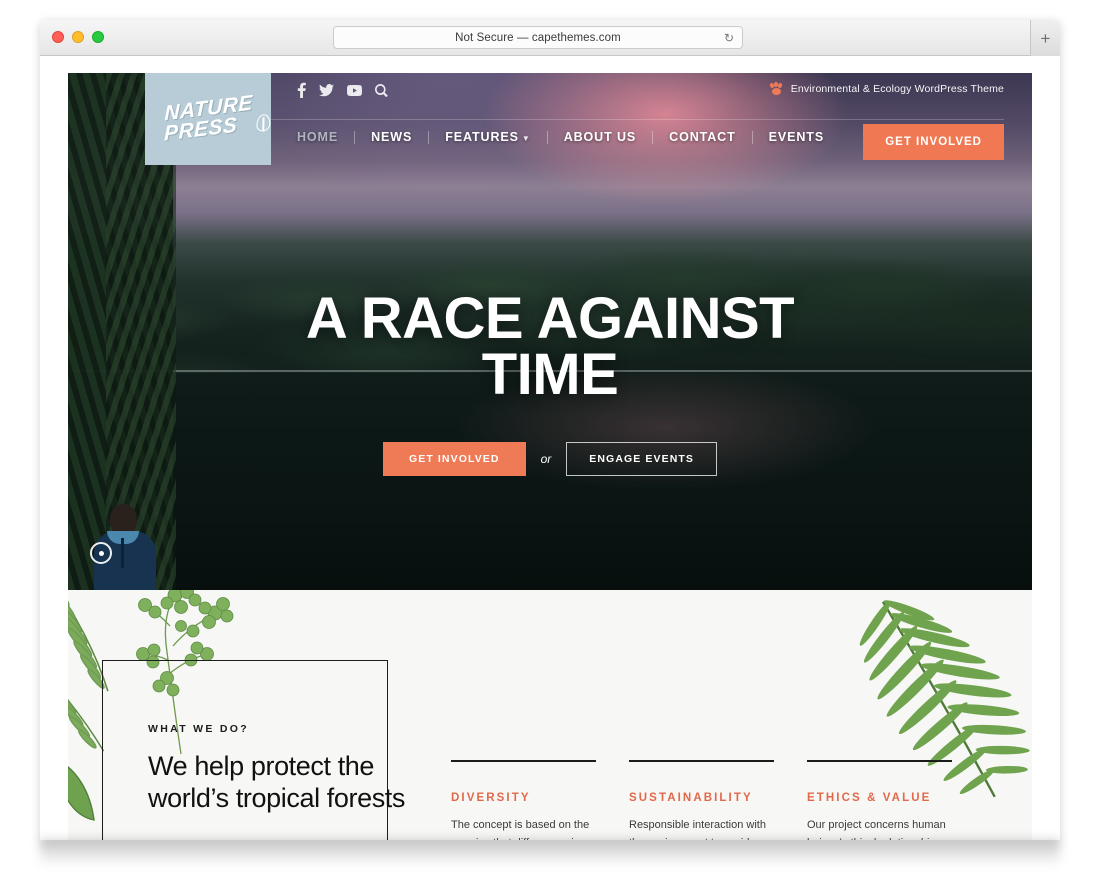 The height and width of the screenshot is (891, 1100). What do you see at coordinates (454, 459) in the screenshot?
I see `hero-get-involved-button: GET INVOLVED` at bounding box center [454, 459].